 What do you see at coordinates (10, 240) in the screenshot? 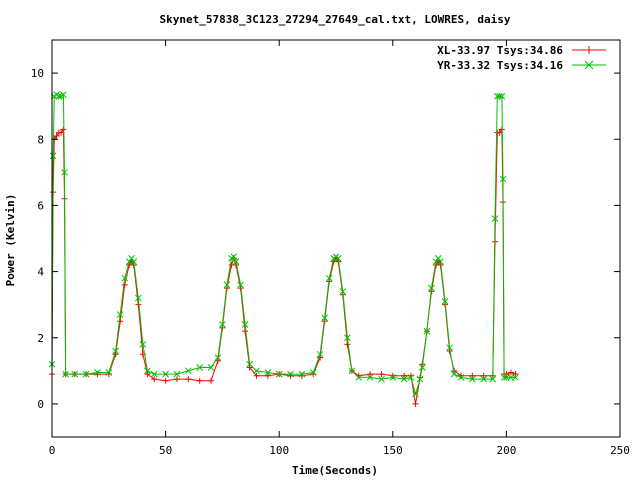
I see `y-axis-label: Power (Kelvin)` at bounding box center [10, 240].